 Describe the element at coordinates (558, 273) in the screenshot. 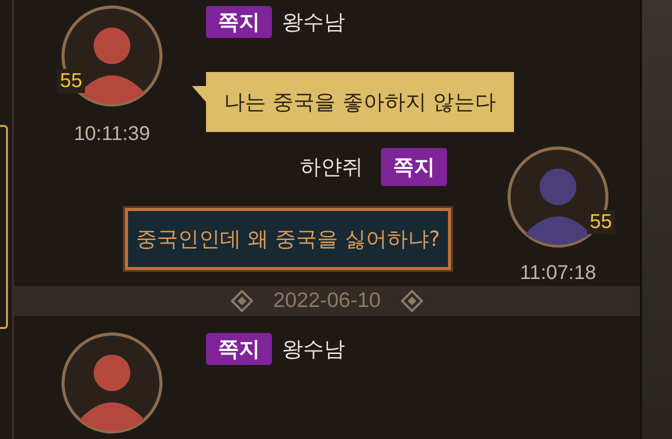

I see `message-time: 11:07:18` at that location.